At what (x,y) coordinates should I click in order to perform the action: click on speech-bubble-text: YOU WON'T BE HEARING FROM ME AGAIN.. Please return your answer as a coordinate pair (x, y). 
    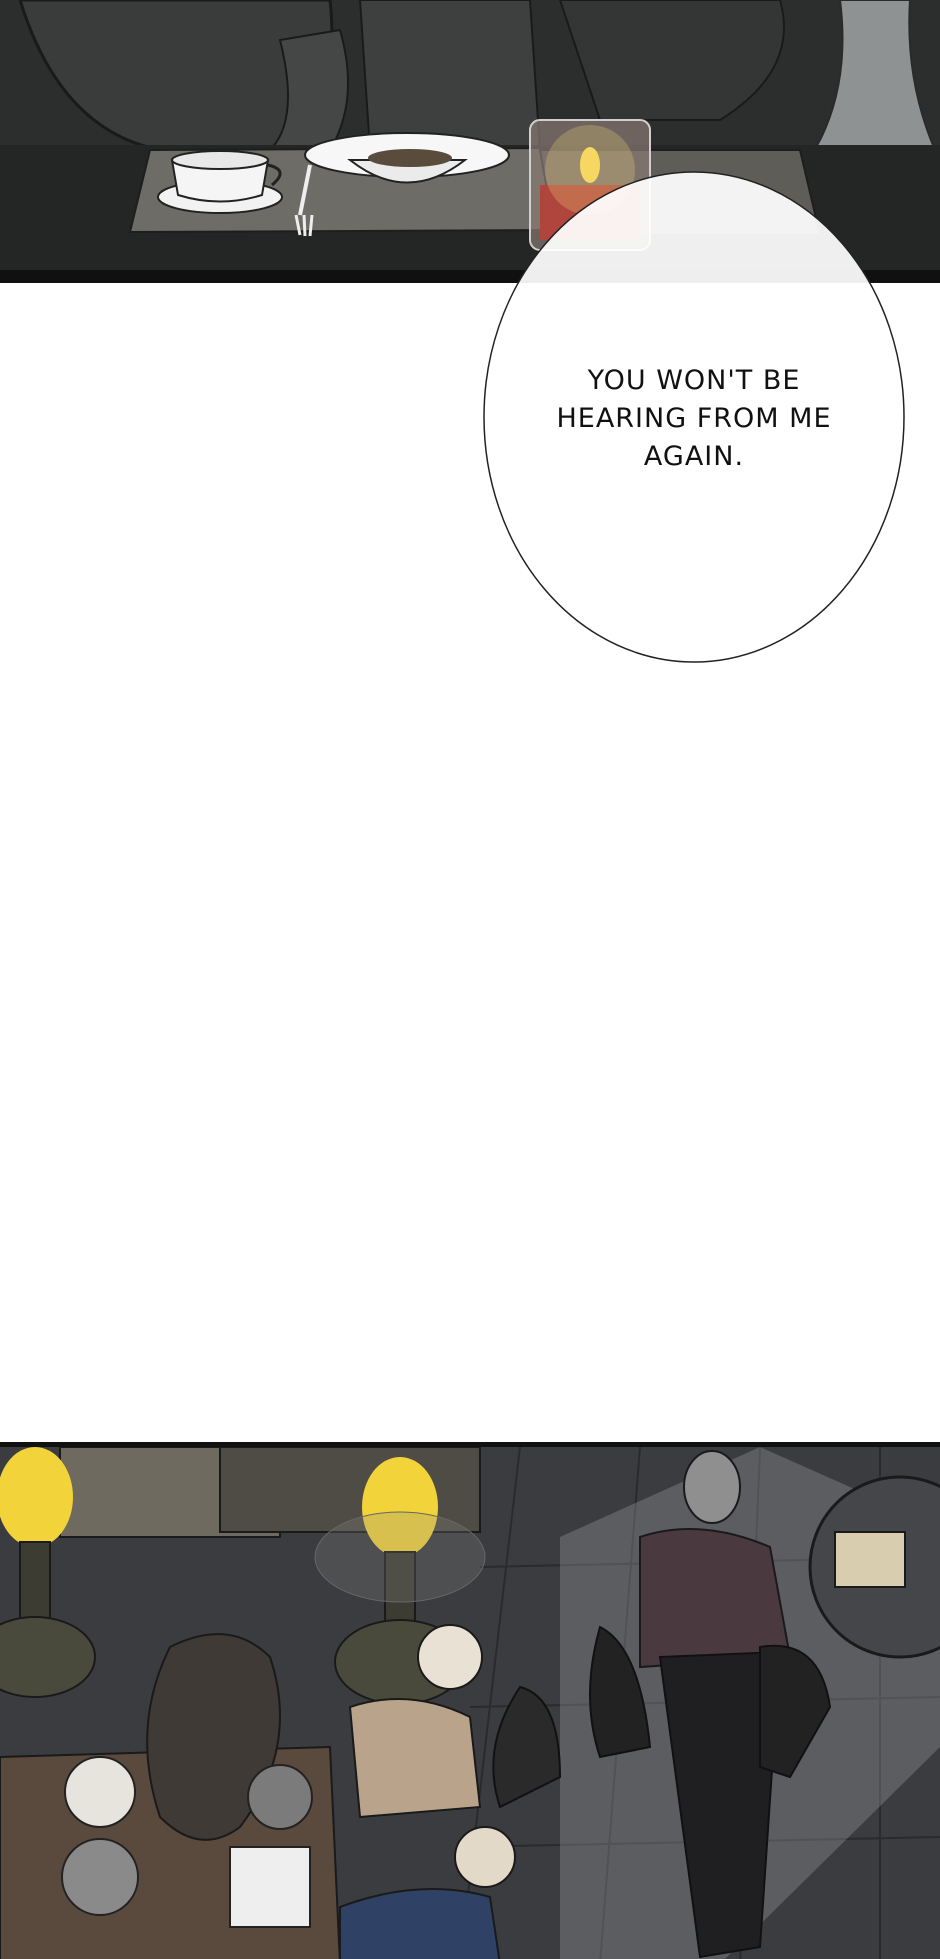
    Looking at the image, I should click on (694, 418).